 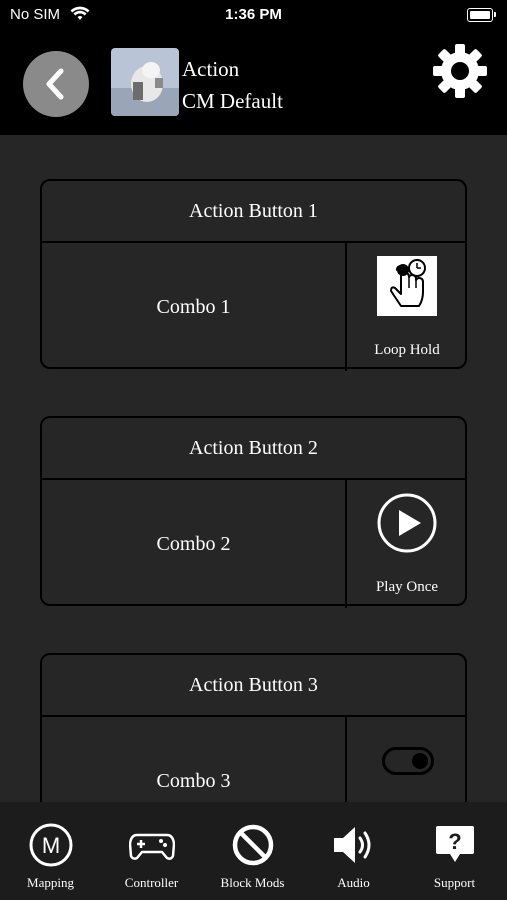 I want to click on play-circle-icon, so click(x=407, y=523).